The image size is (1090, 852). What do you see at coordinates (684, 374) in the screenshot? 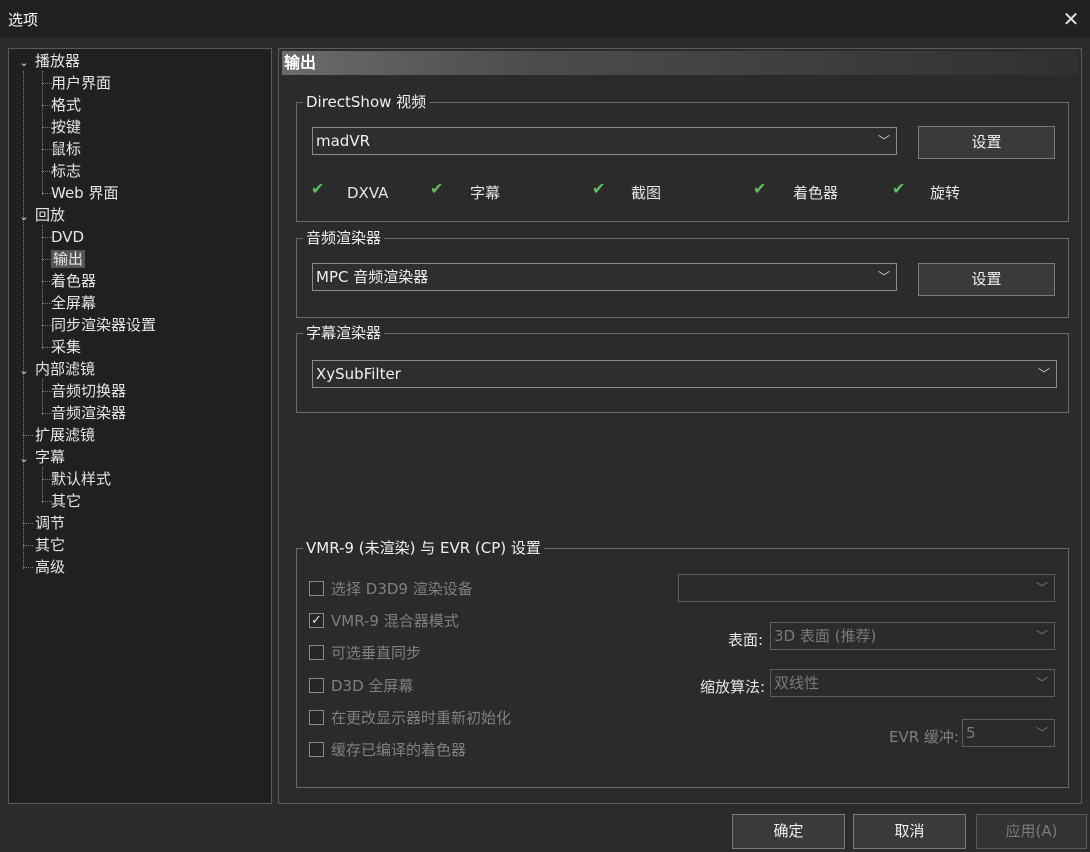
I see `subtitle-renderer-select: XySubFilter ﹀` at bounding box center [684, 374].